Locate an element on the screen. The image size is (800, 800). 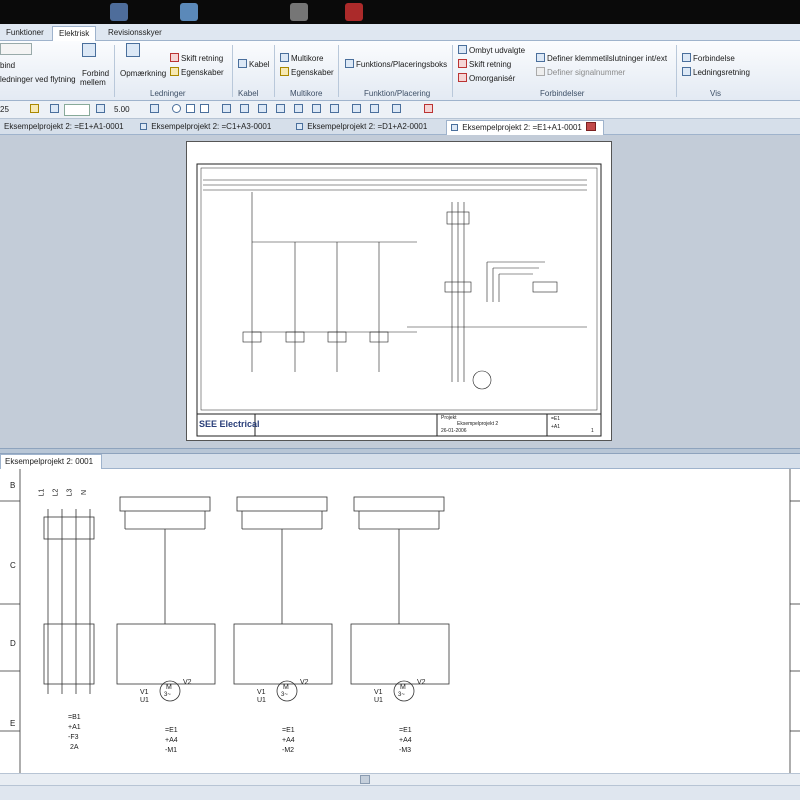
switch-direction-label: Skift retning is located at coordinates (202, 58).